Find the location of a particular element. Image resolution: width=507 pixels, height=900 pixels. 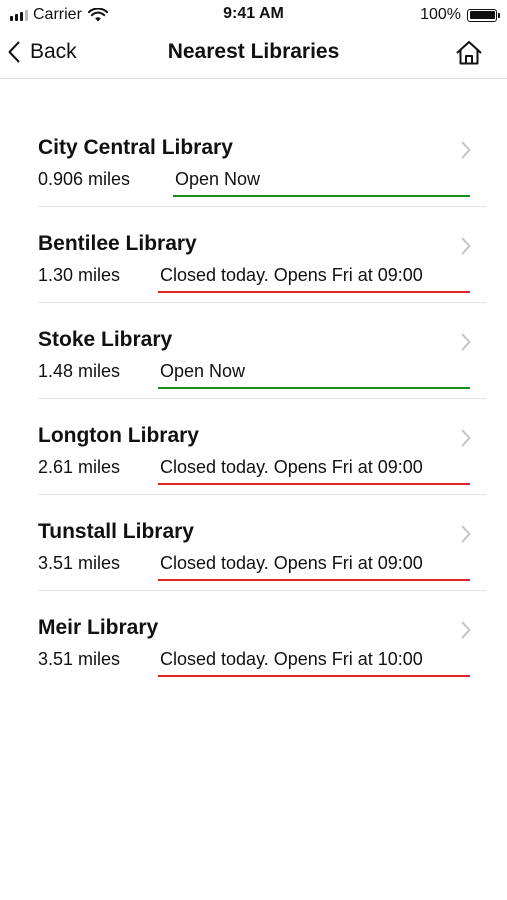

library-status-text: Closed today. Opens Fri at 10:00 is located at coordinates (291, 659).